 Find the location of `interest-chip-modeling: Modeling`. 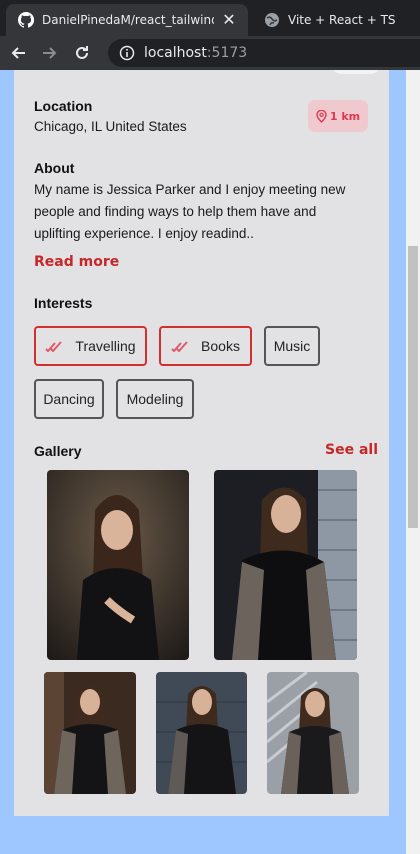

interest-chip-modeling: Modeling is located at coordinates (155, 399).